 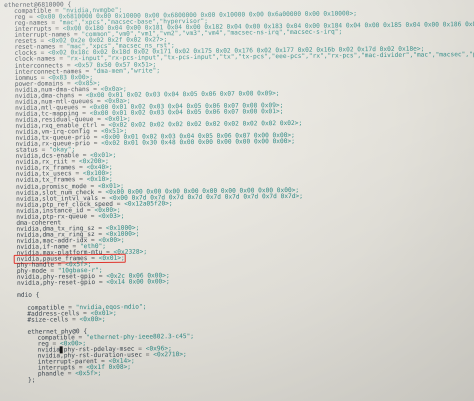 I want to click on property-name: };, so click(x=31, y=380).